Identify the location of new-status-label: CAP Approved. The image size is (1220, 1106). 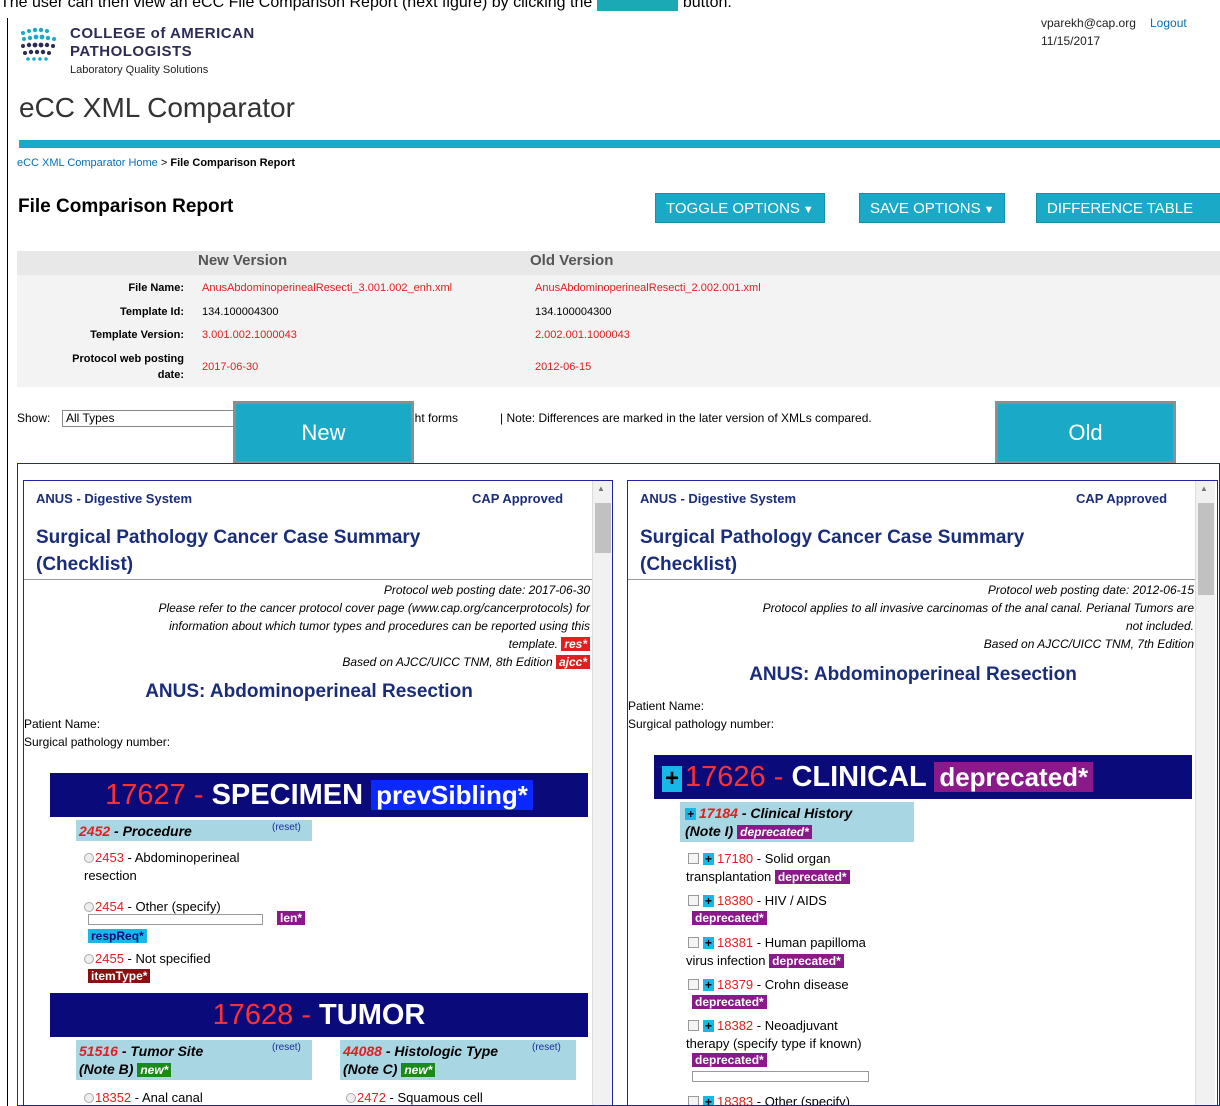
(518, 498).